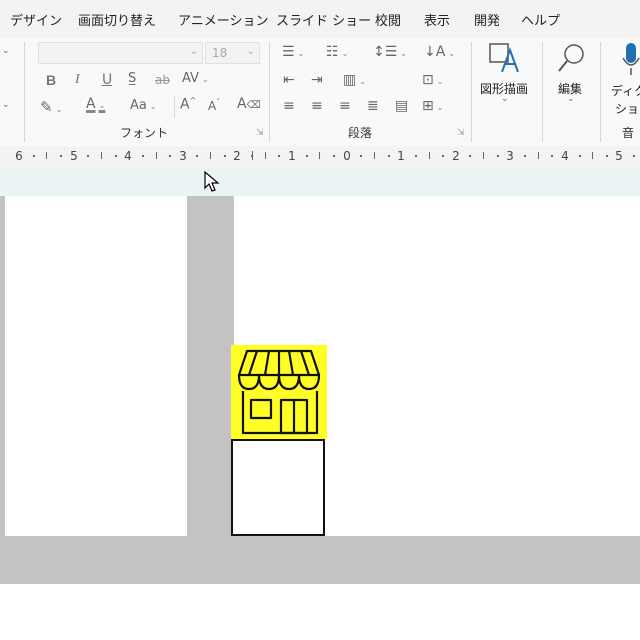 The image size is (640, 640). I want to click on increase-indent-icon: ⇥, so click(317, 80).